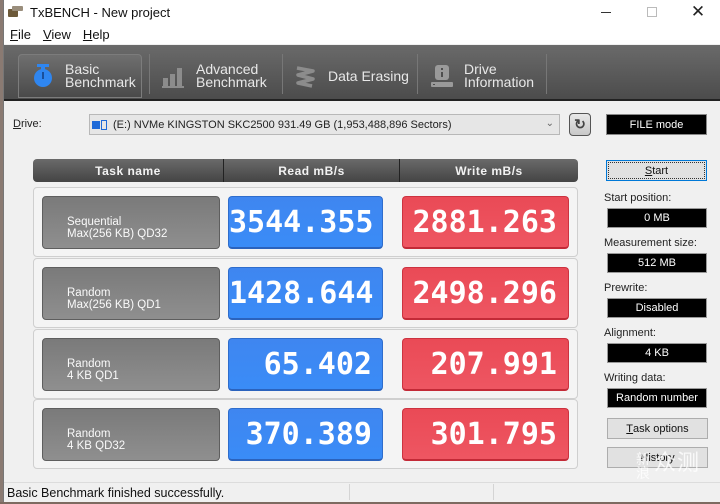  I want to click on task-options-button: Task options, so click(657, 428).